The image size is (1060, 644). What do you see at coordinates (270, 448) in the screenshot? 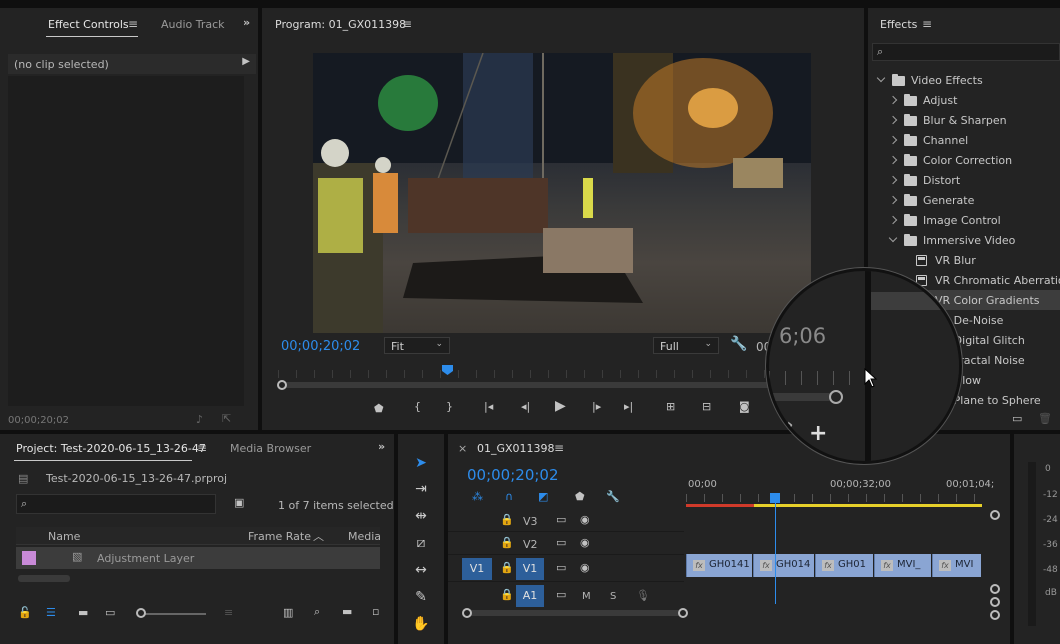
I see `tab-media-browser: Media Browser` at bounding box center [270, 448].